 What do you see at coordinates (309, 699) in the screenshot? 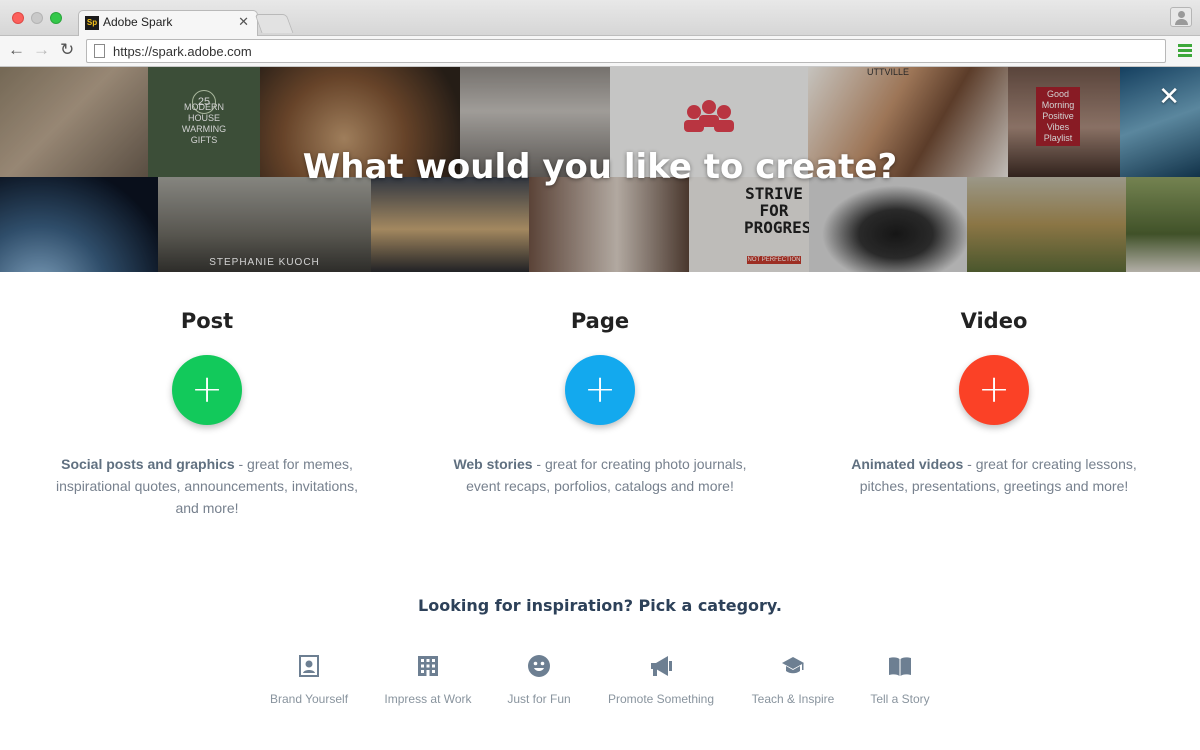
I see `category-label: Brand Yourself` at bounding box center [309, 699].